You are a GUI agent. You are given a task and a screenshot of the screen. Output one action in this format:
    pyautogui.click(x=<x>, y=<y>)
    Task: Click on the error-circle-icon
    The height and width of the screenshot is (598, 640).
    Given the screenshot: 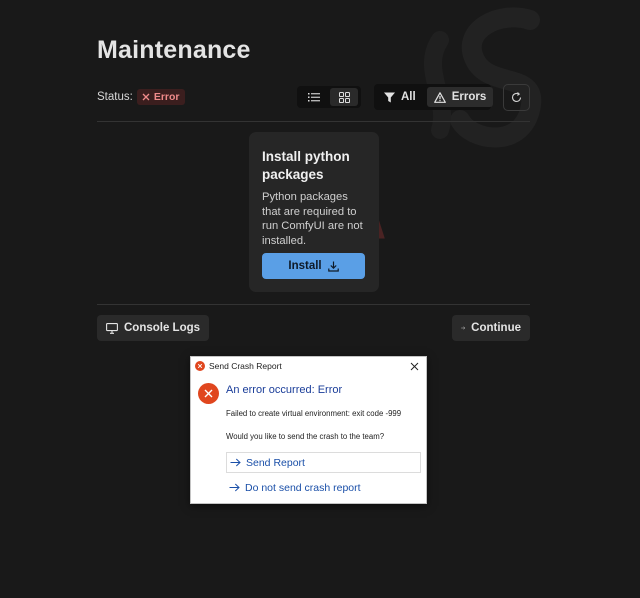 What is the action you would take?
    pyautogui.click(x=208, y=396)
    